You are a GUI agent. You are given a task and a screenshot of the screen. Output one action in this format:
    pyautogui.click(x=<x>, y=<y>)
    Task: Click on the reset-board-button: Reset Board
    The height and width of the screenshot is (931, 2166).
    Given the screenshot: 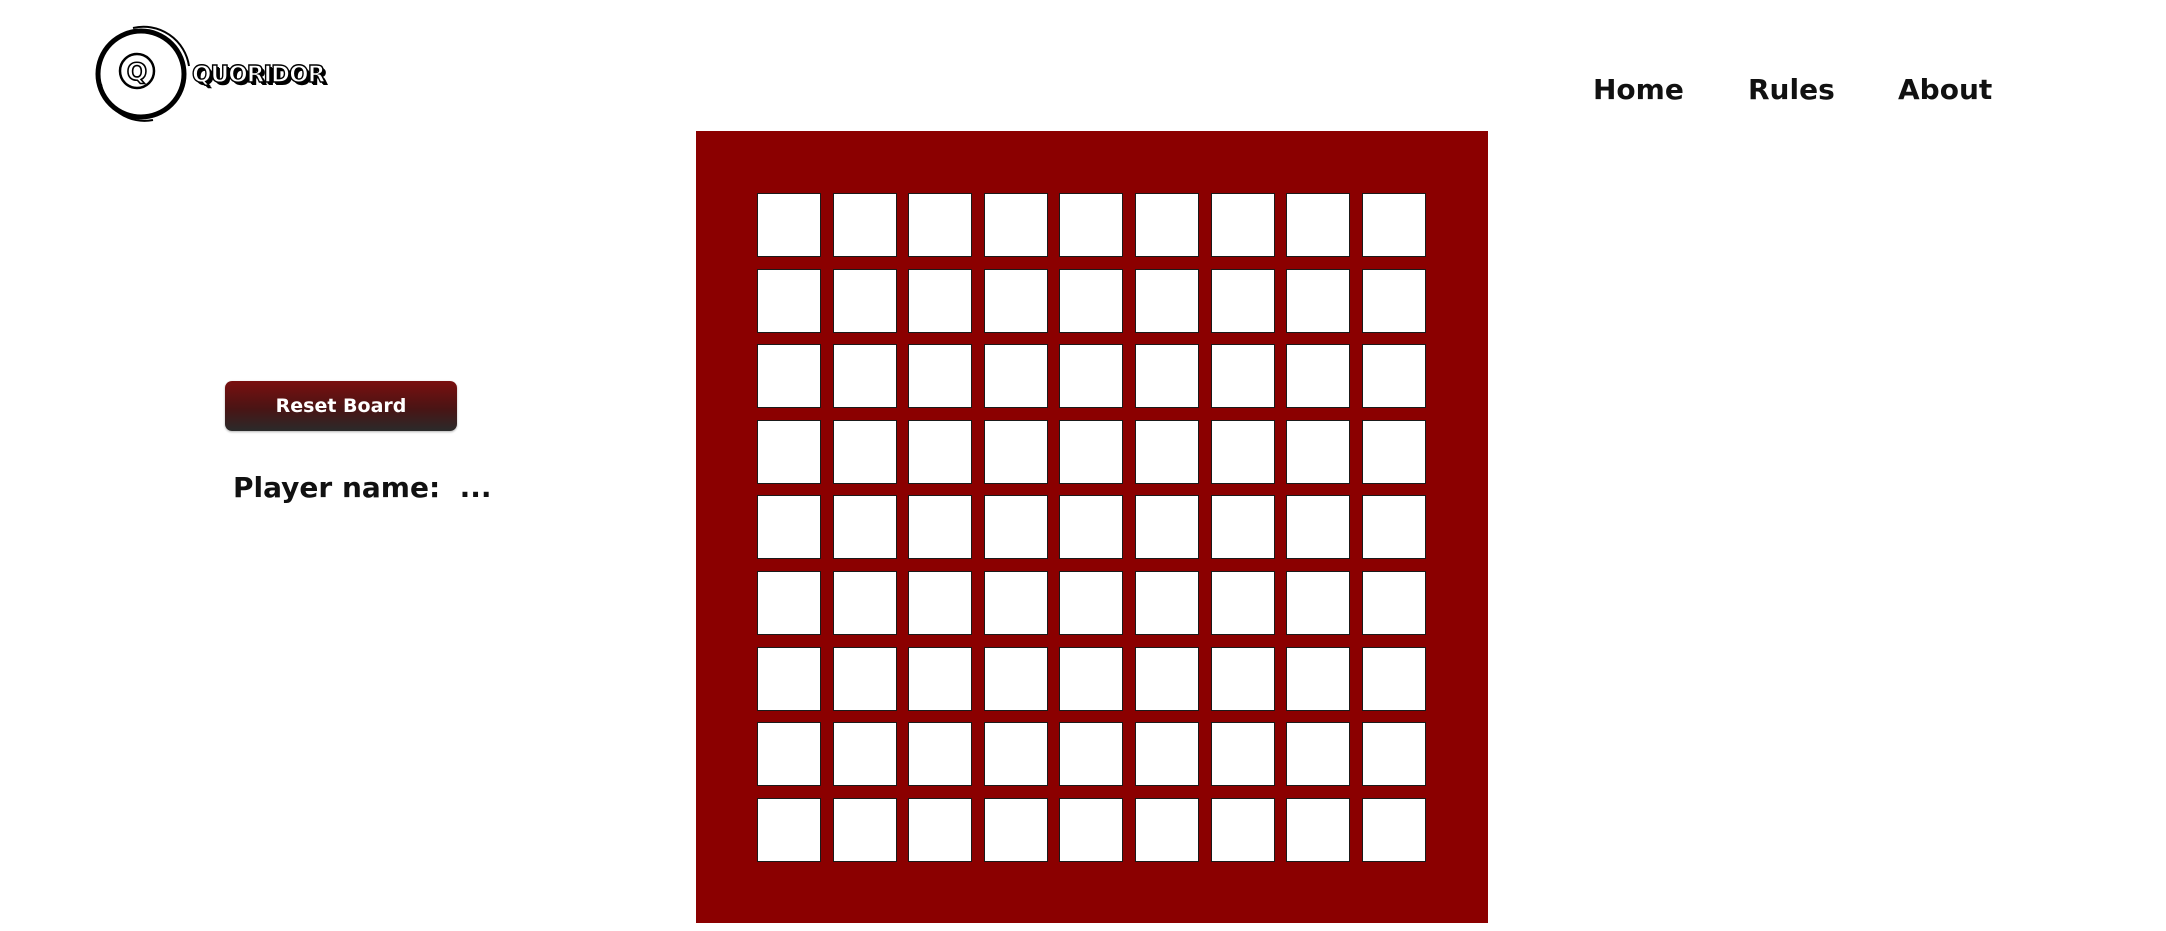 What is the action you would take?
    pyautogui.click(x=341, y=406)
    